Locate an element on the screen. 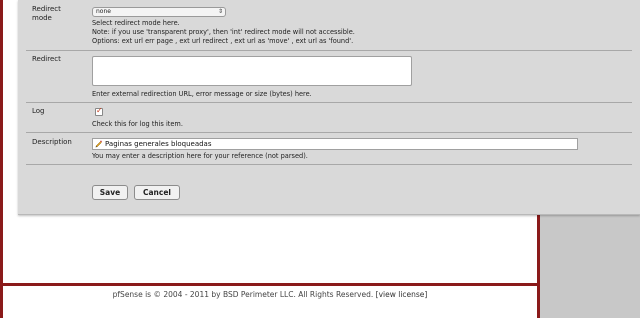 The height and width of the screenshot is (318, 640). redirect-mode-selected: none is located at coordinates (103, 11).